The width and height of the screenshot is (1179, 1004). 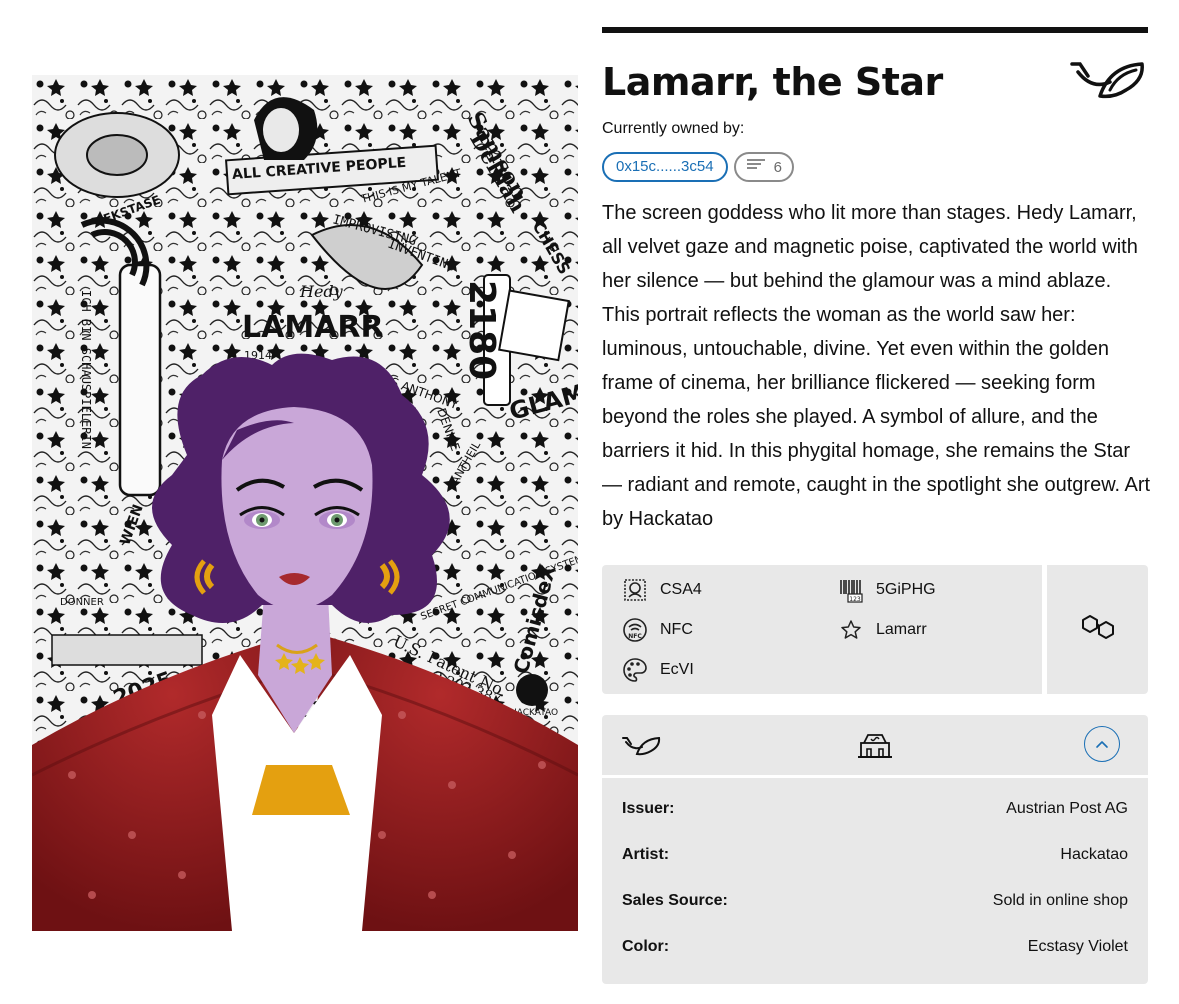 I want to click on attribute-item: NFC NFC, so click(x=657, y=630).